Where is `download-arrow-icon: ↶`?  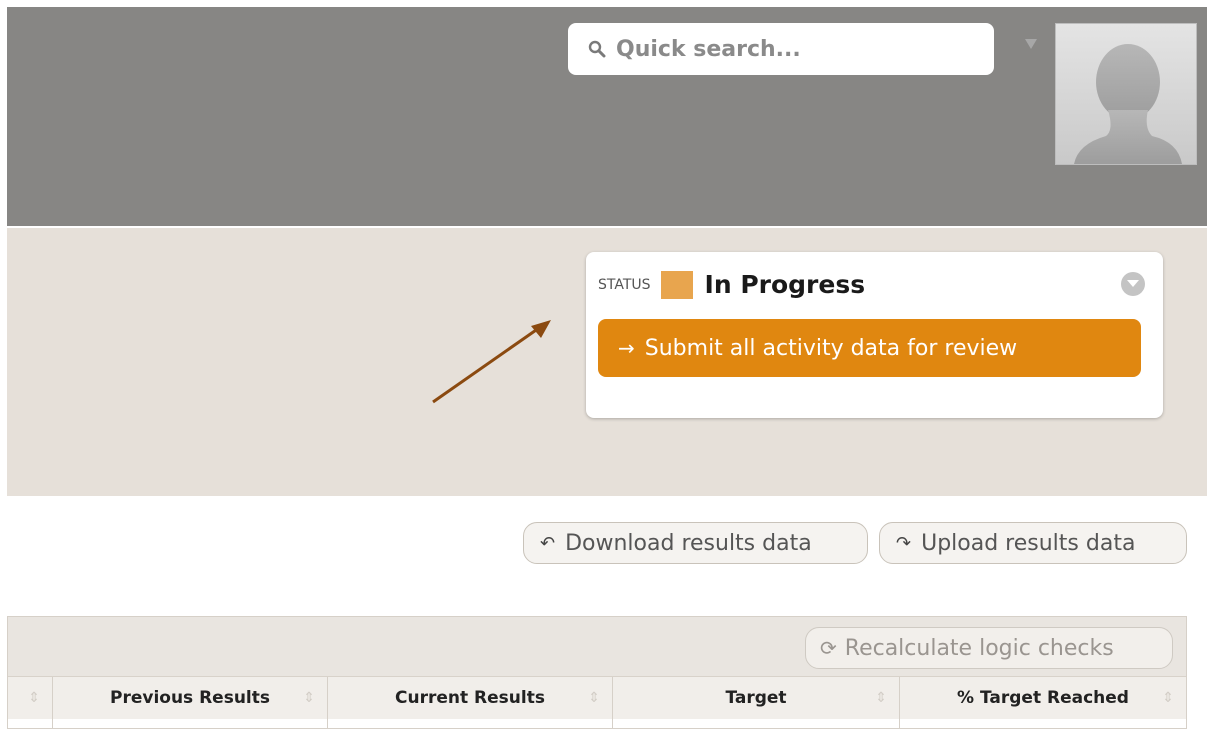 download-arrow-icon: ↶ is located at coordinates (548, 543).